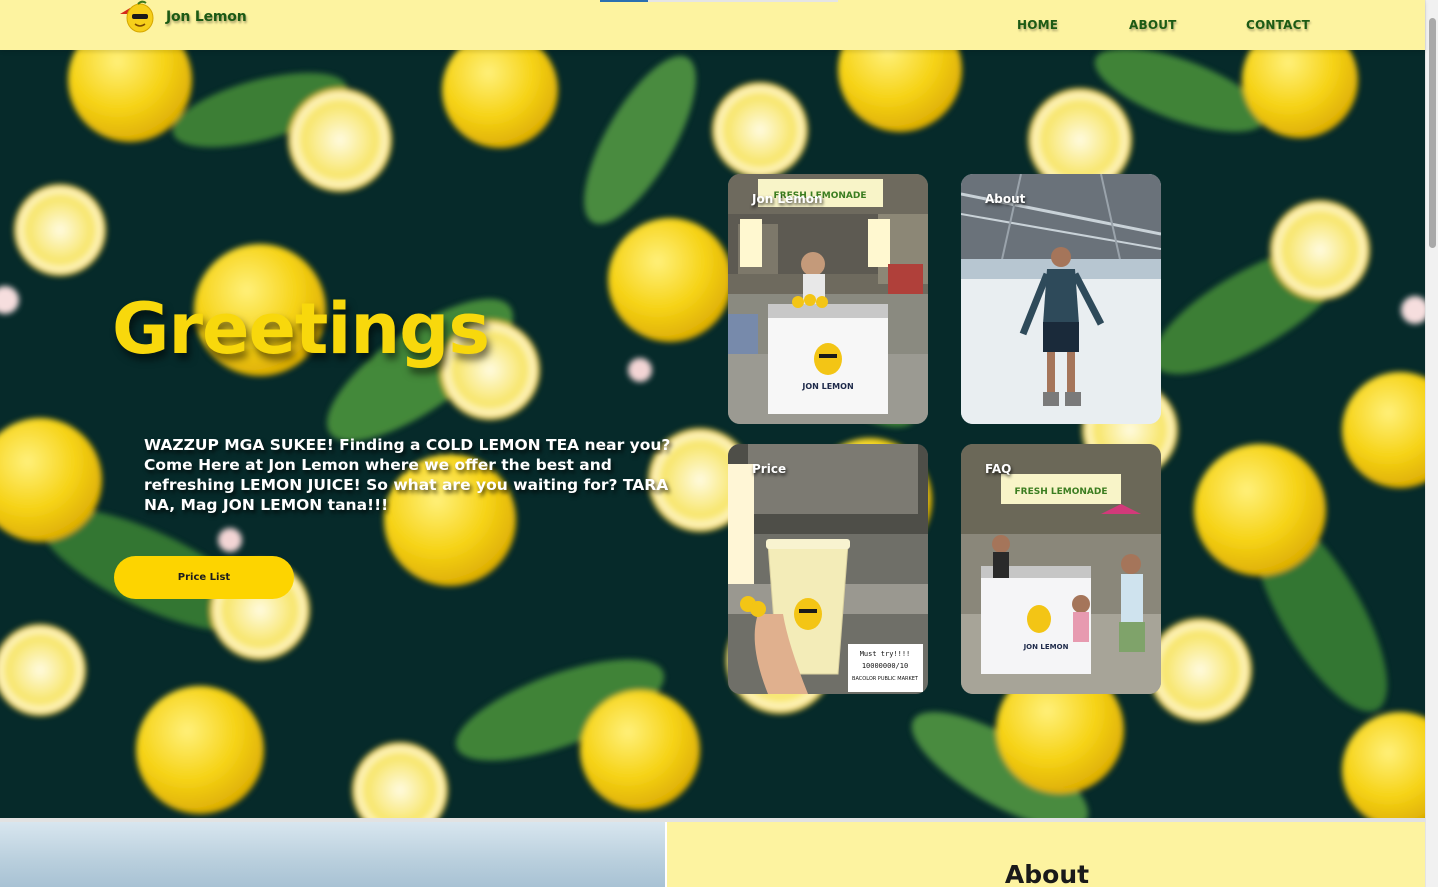 This screenshot has height=887, width=1438. What do you see at coordinates (1061, 492) in the screenshot?
I see `svg-text: FRESH LEMONADE` at bounding box center [1061, 492].